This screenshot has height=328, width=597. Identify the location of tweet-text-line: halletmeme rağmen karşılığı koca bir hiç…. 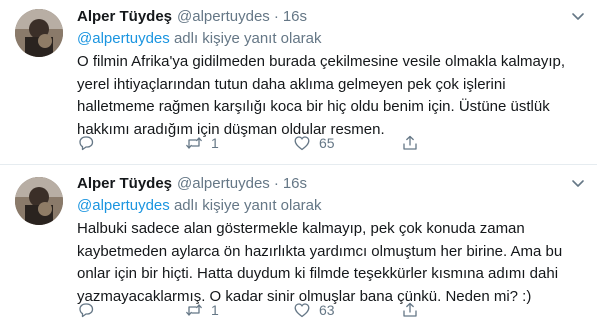
(313, 106).